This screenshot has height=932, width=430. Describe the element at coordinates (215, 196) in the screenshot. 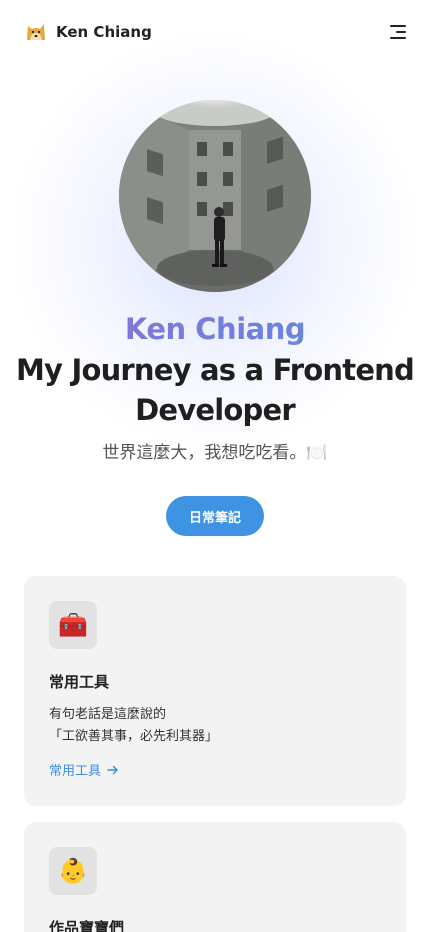

I see `profile-photo` at that location.